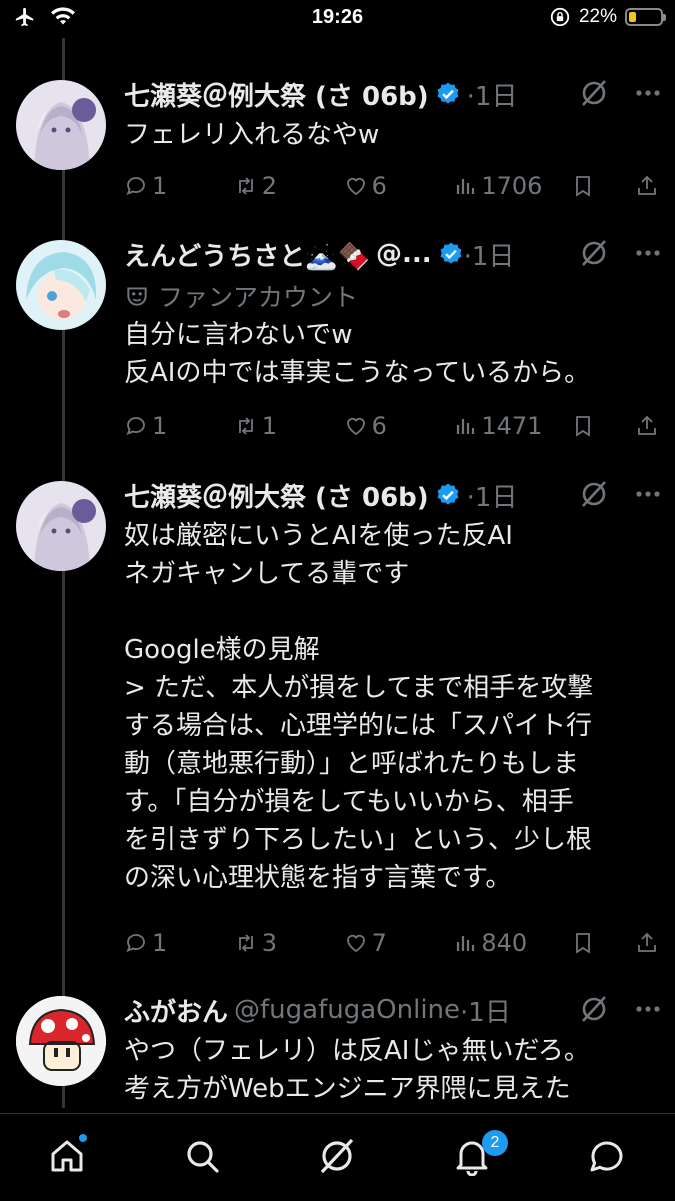 The width and height of the screenshot is (675, 1201). What do you see at coordinates (379, 943) in the screenshot?
I see `like-count: 7` at bounding box center [379, 943].